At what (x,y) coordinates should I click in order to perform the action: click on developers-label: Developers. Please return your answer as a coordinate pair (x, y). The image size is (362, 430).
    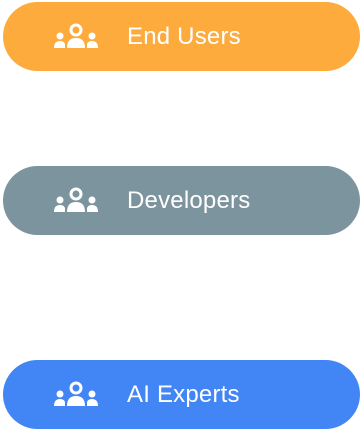
    Looking at the image, I should click on (189, 200).